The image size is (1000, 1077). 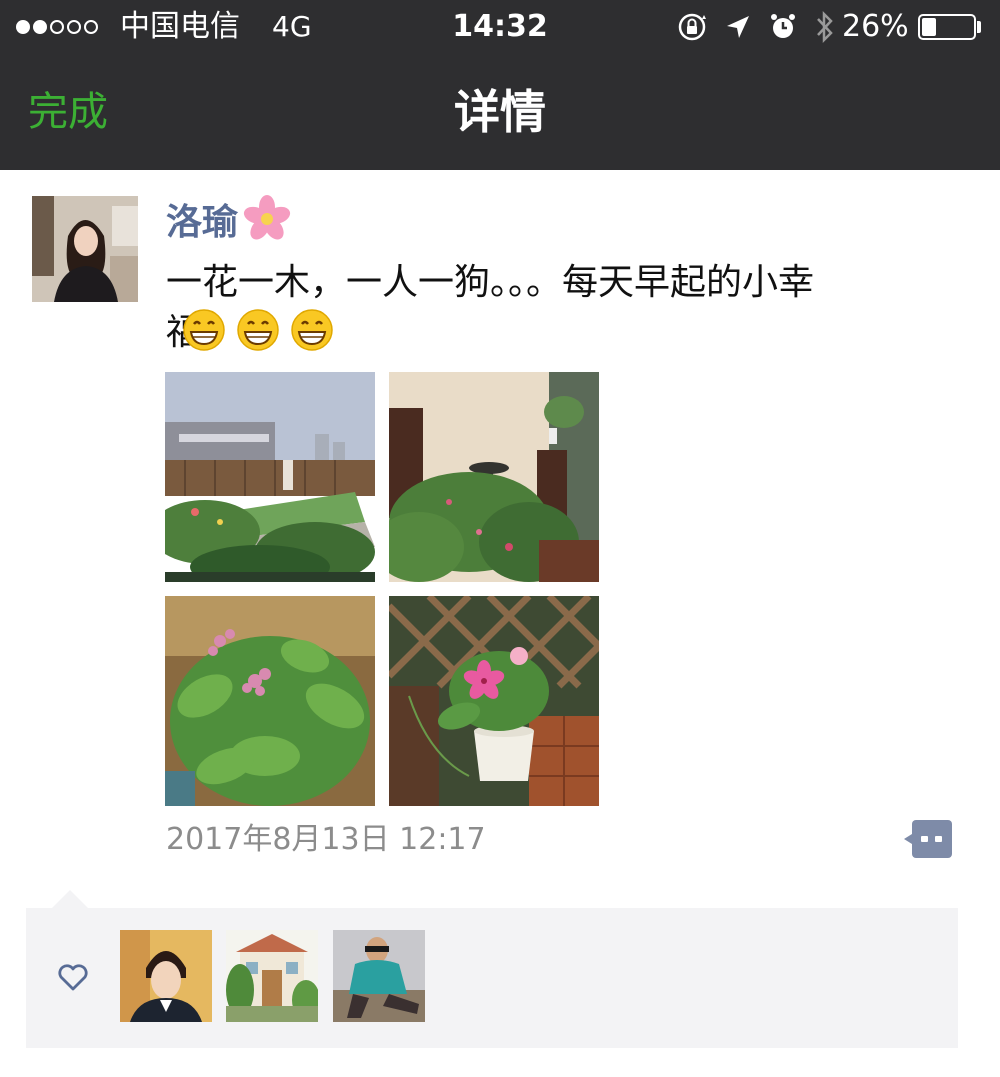 I want to click on author-name: 洛瑜, so click(x=229, y=219).